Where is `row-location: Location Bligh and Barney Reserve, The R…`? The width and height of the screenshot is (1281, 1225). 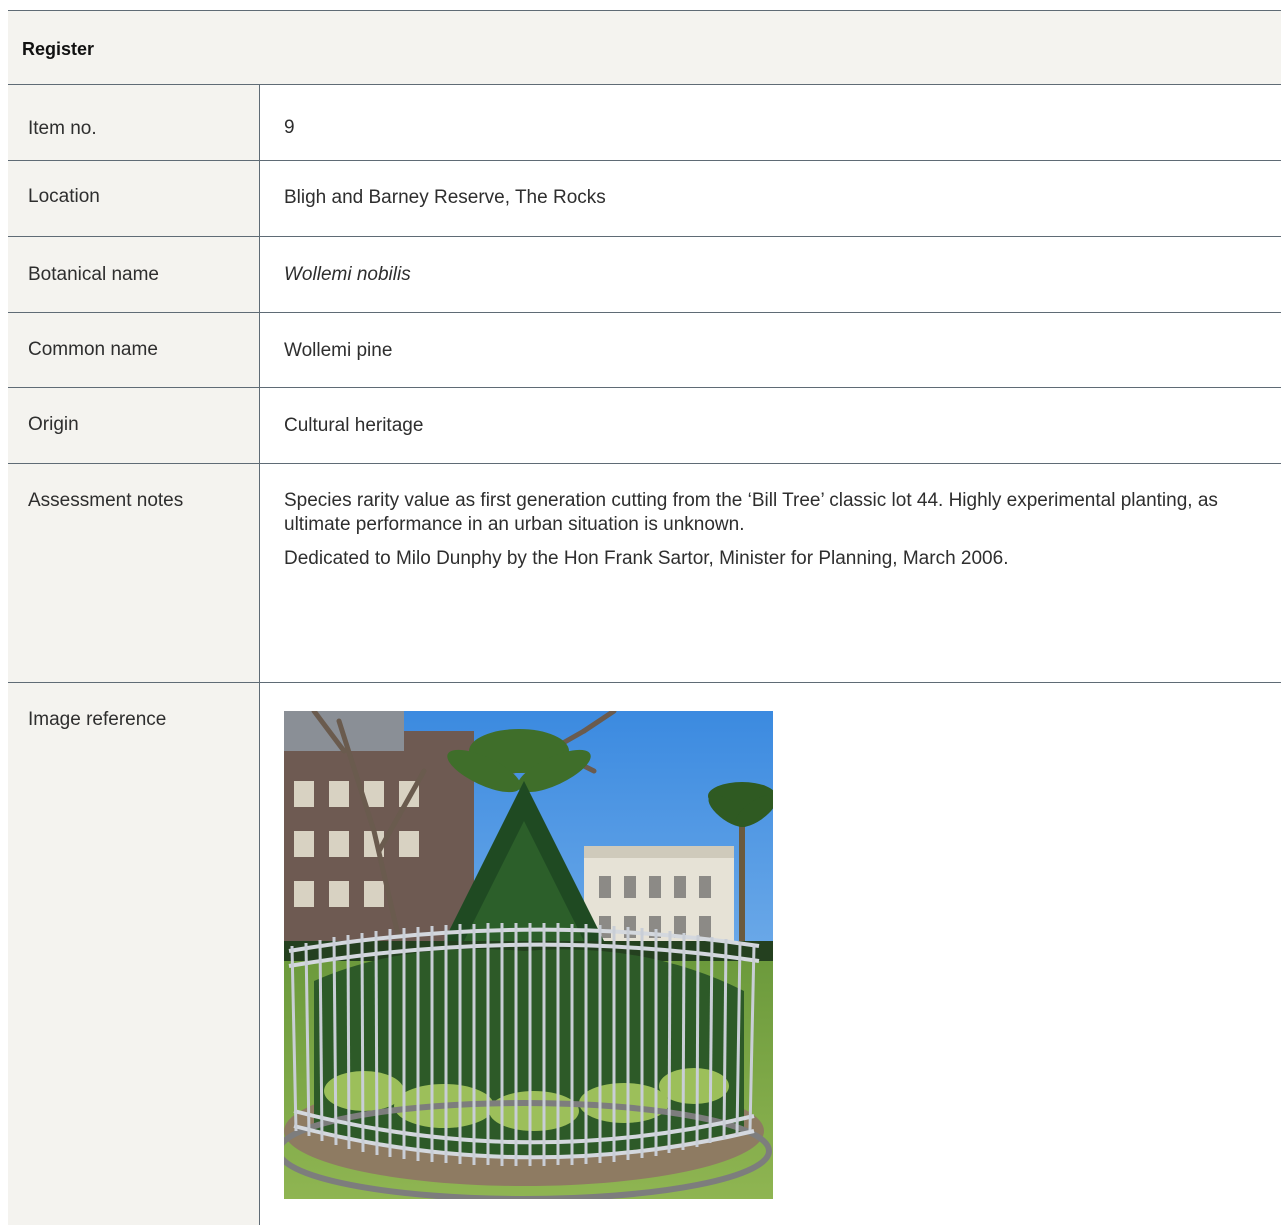
row-location: Location Bligh and Barney Reserve, The R… is located at coordinates (644, 199).